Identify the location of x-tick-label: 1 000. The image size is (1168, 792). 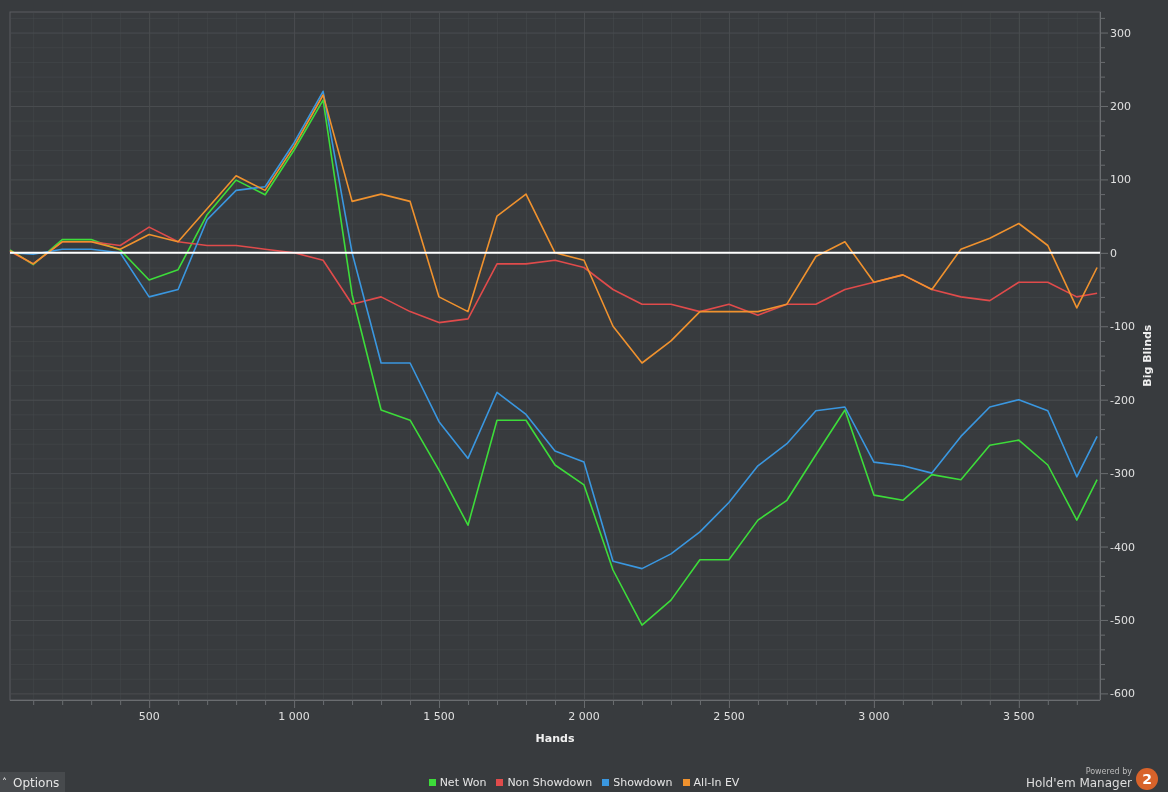
(294, 716).